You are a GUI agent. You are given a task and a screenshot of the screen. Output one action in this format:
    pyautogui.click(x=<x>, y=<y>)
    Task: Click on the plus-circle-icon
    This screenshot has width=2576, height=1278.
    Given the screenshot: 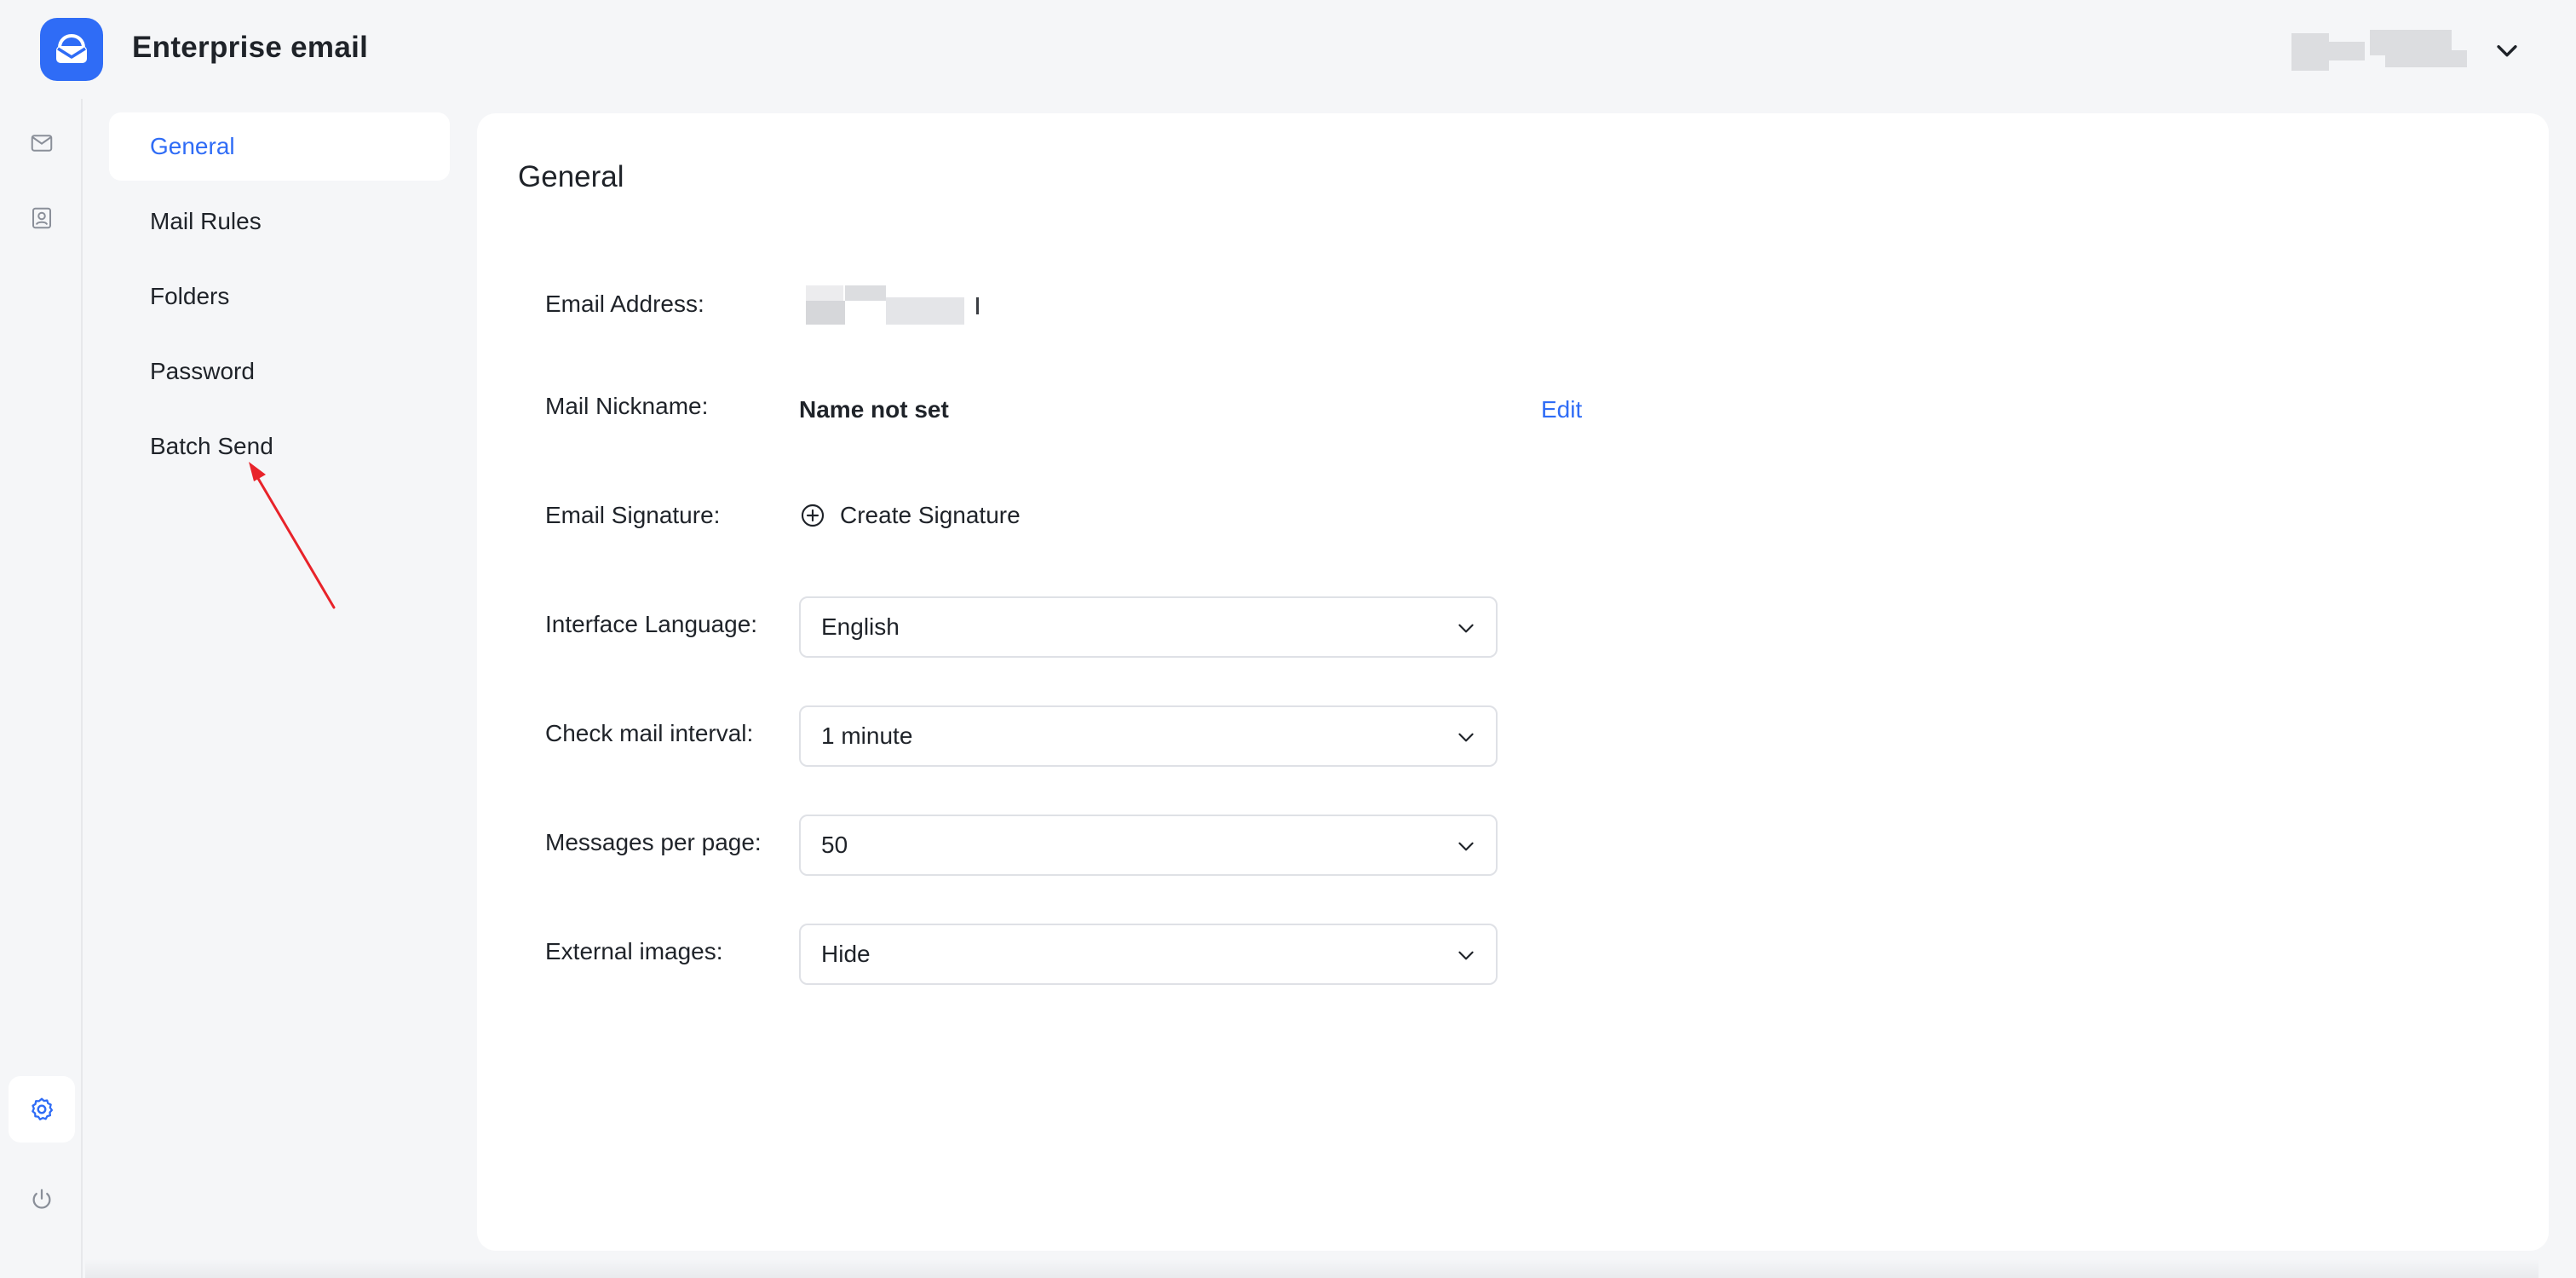 What is the action you would take?
    pyautogui.click(x=813, y=515)
    